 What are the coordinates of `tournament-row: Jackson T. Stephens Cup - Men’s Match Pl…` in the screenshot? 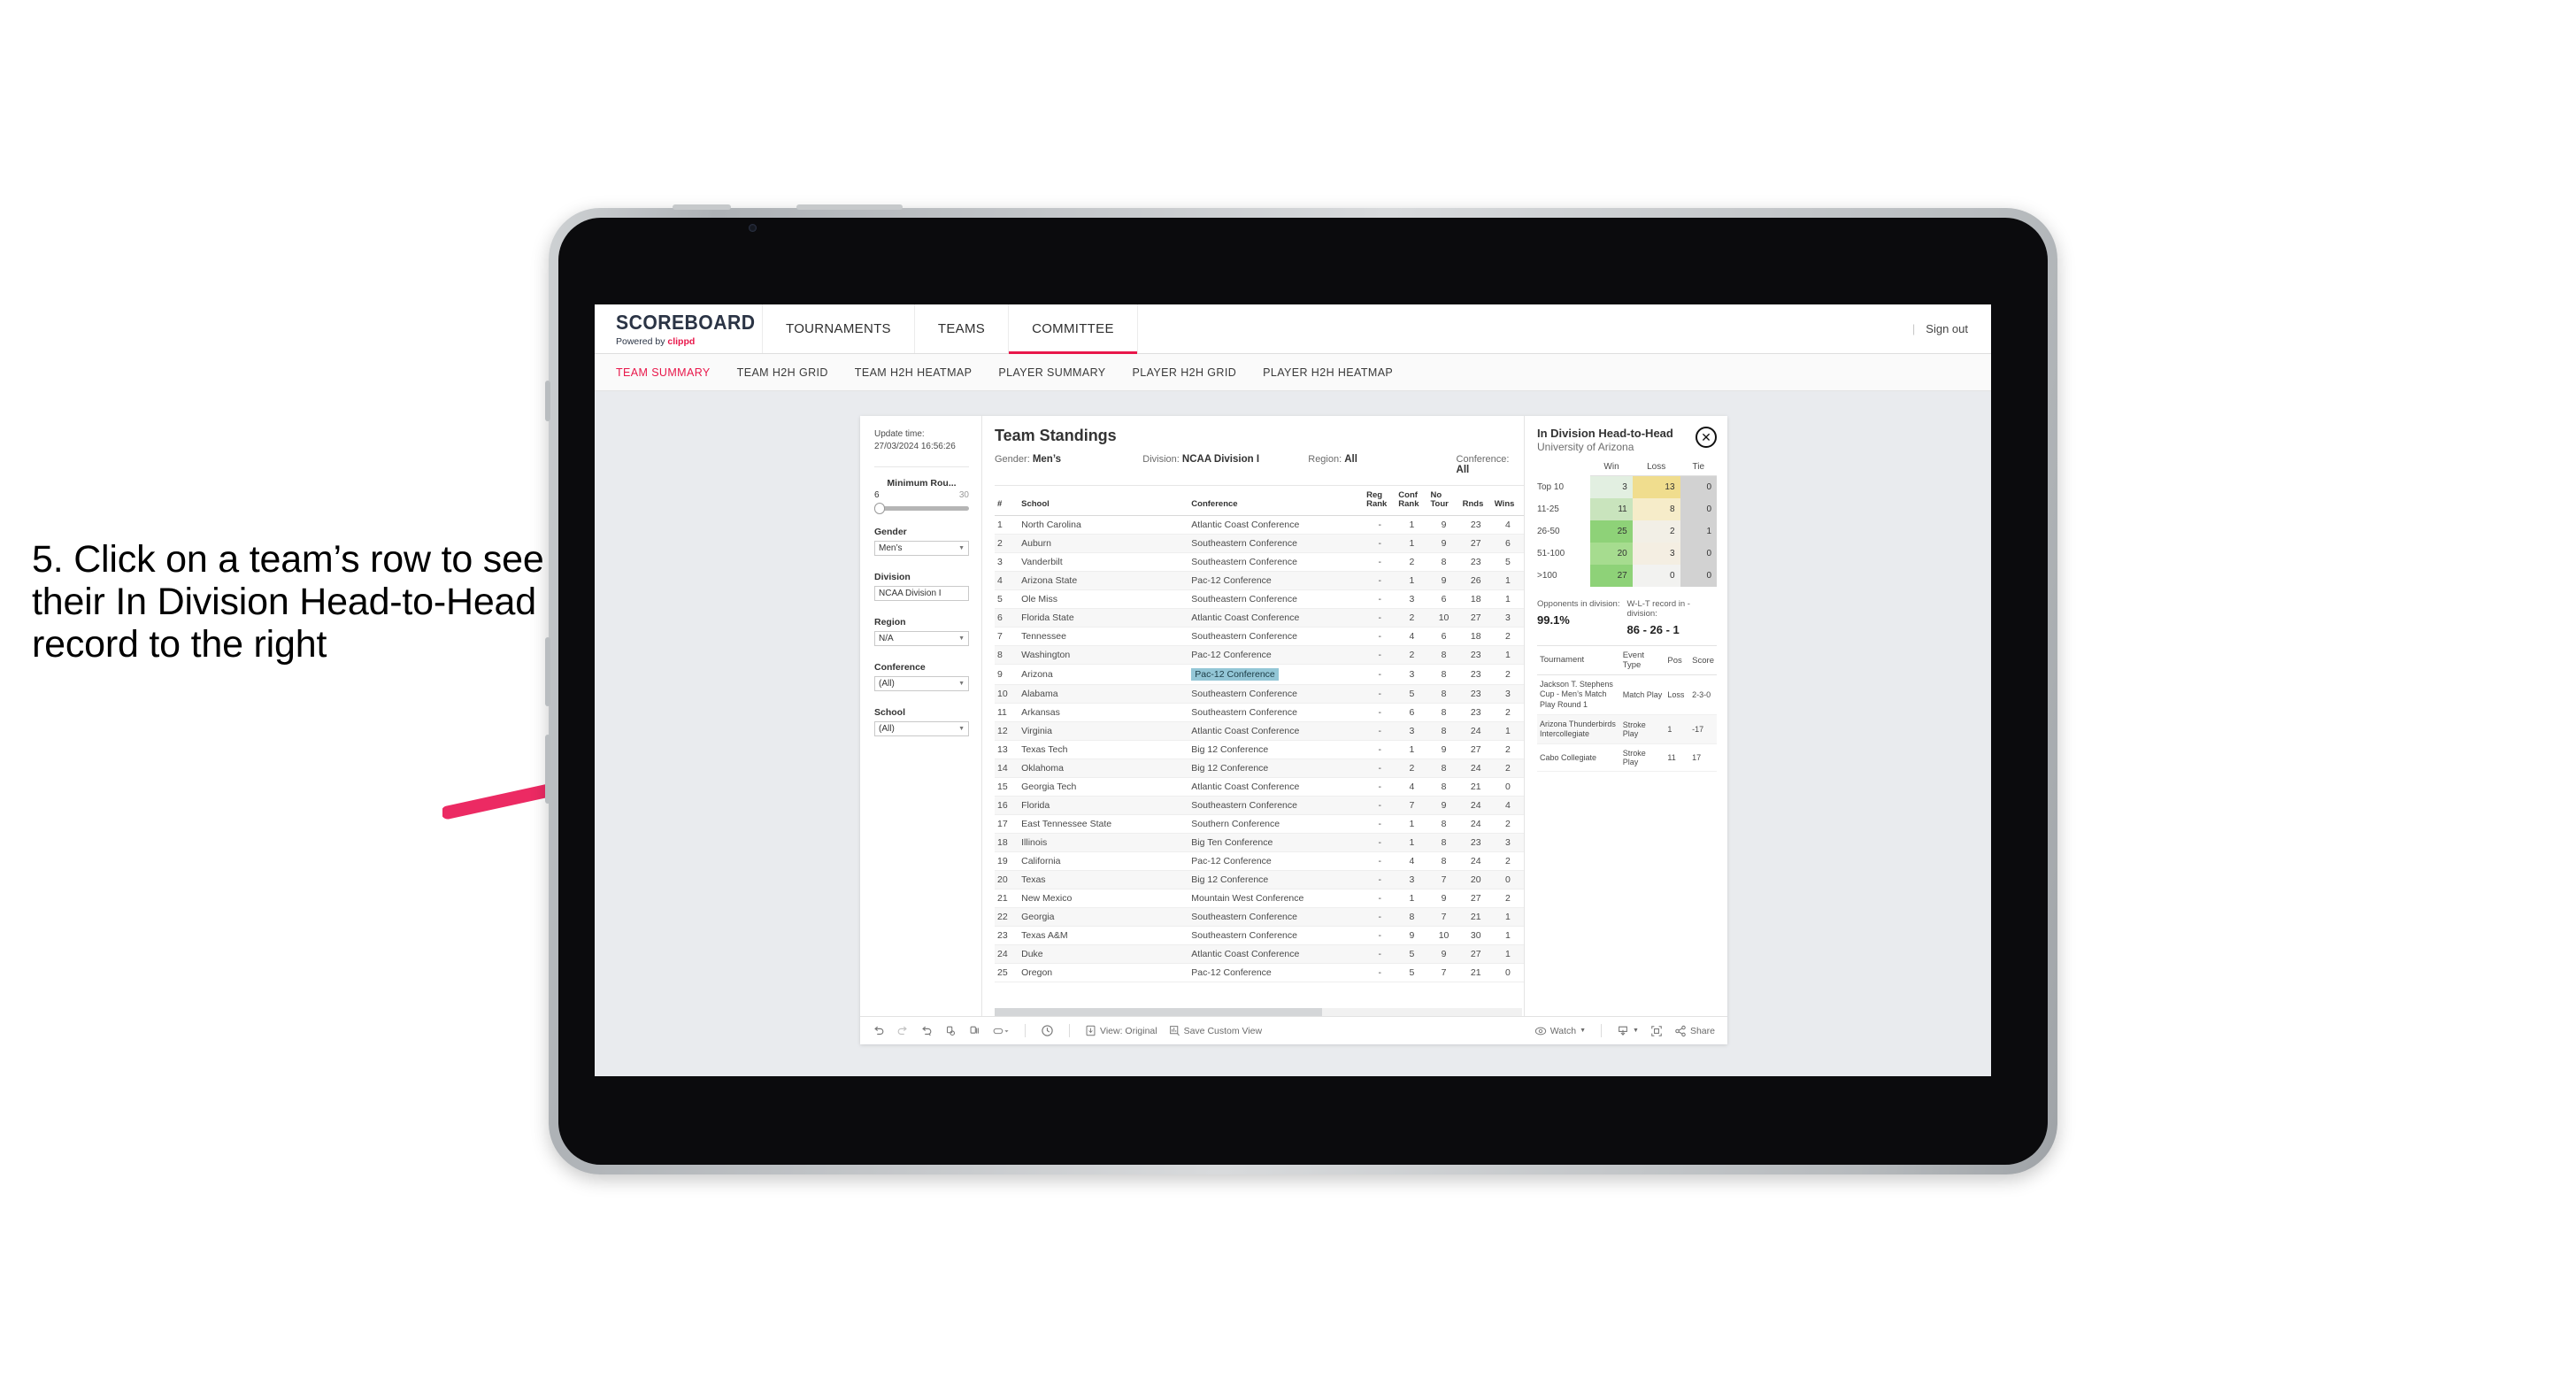 It's located at (1627, 694).